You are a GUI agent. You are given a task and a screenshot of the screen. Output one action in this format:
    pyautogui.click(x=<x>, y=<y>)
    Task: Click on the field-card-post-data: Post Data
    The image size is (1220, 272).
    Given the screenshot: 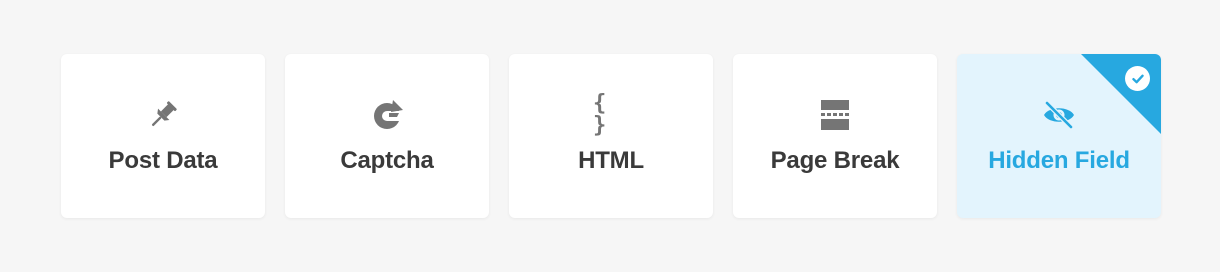 What is the action you would take?
    pyautogui.click(x=163, y=136)
    